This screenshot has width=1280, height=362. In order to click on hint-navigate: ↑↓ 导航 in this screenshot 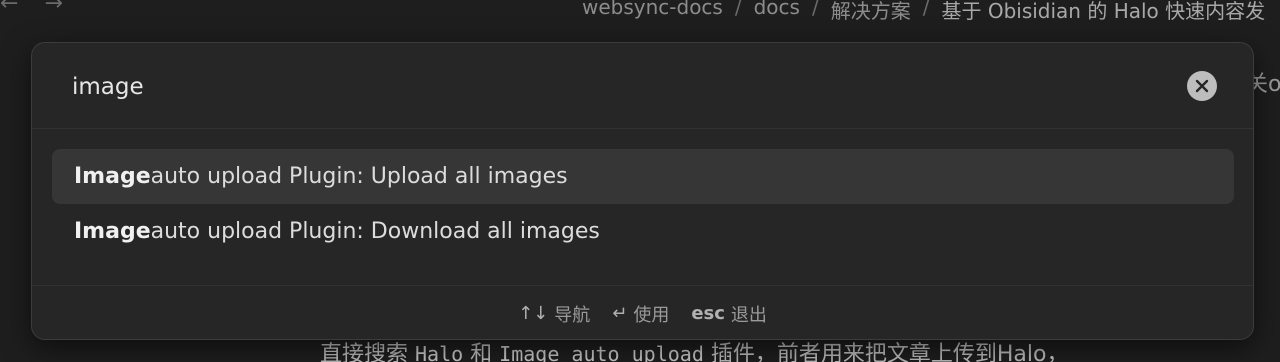, I will do `click(554, 314)`.